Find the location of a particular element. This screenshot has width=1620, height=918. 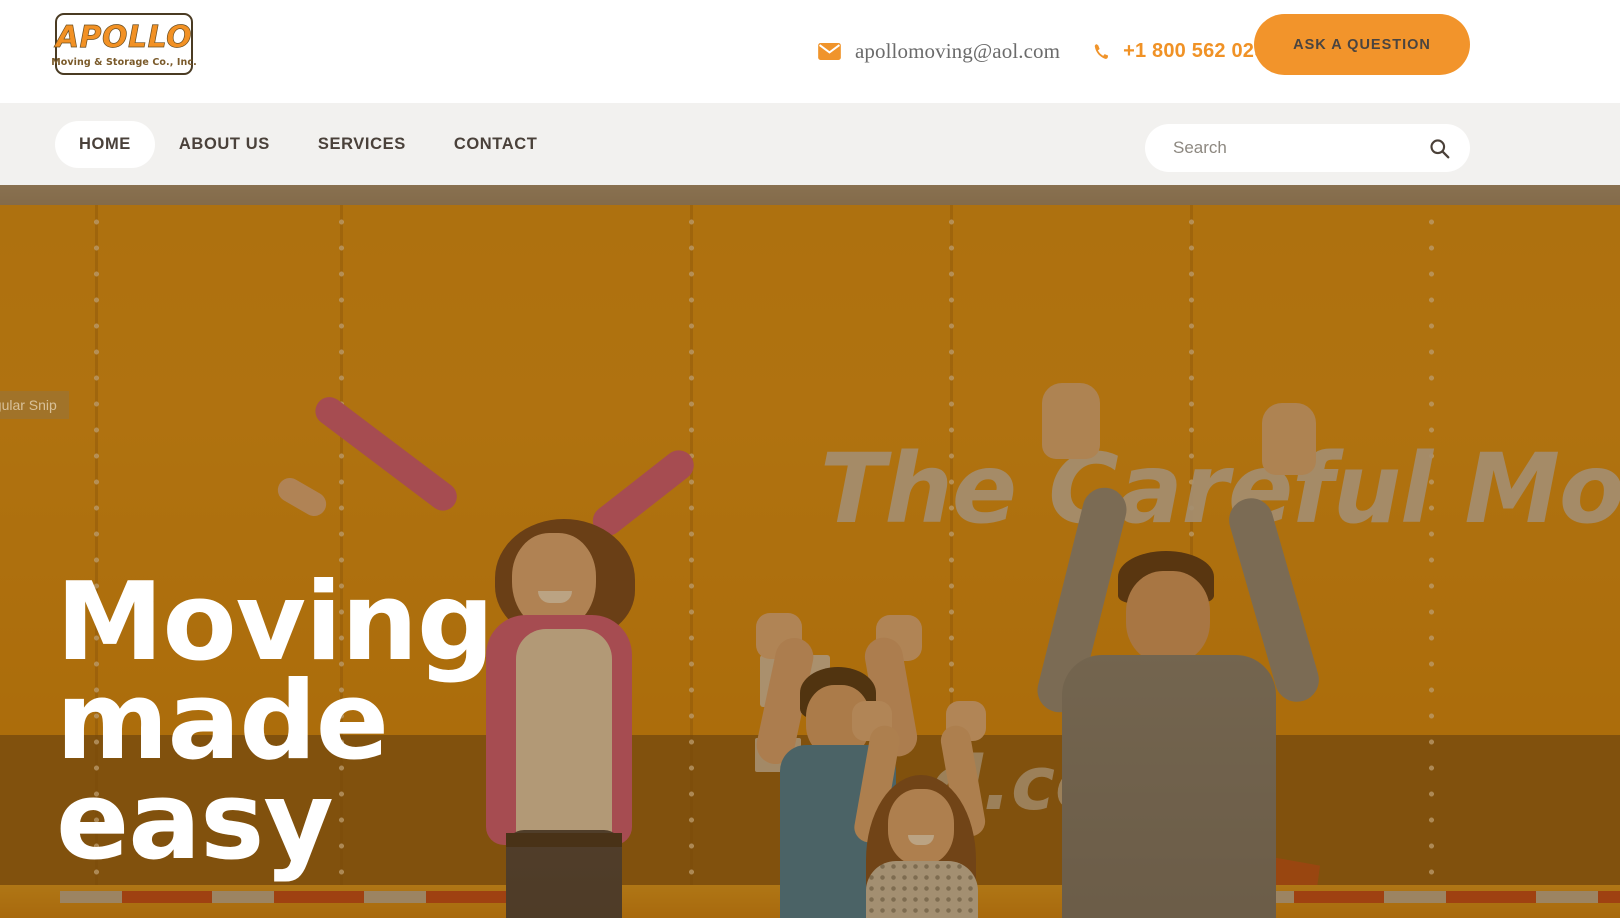

search-input is located at coordinates (1301, 148).